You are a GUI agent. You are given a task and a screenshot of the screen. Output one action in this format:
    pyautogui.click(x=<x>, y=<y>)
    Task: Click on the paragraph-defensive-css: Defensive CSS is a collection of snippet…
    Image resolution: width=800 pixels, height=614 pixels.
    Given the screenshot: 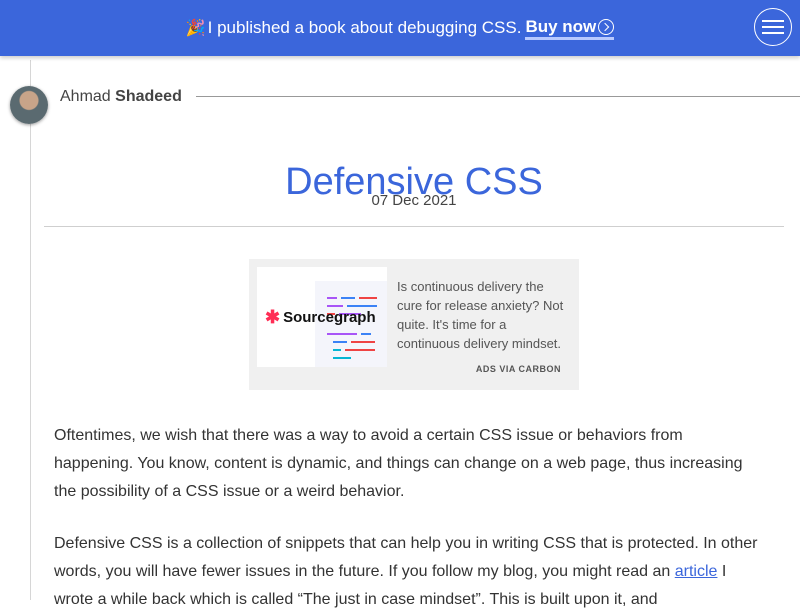 What is the action you would take?
    pyautogui.click(x=410, y=572)
    